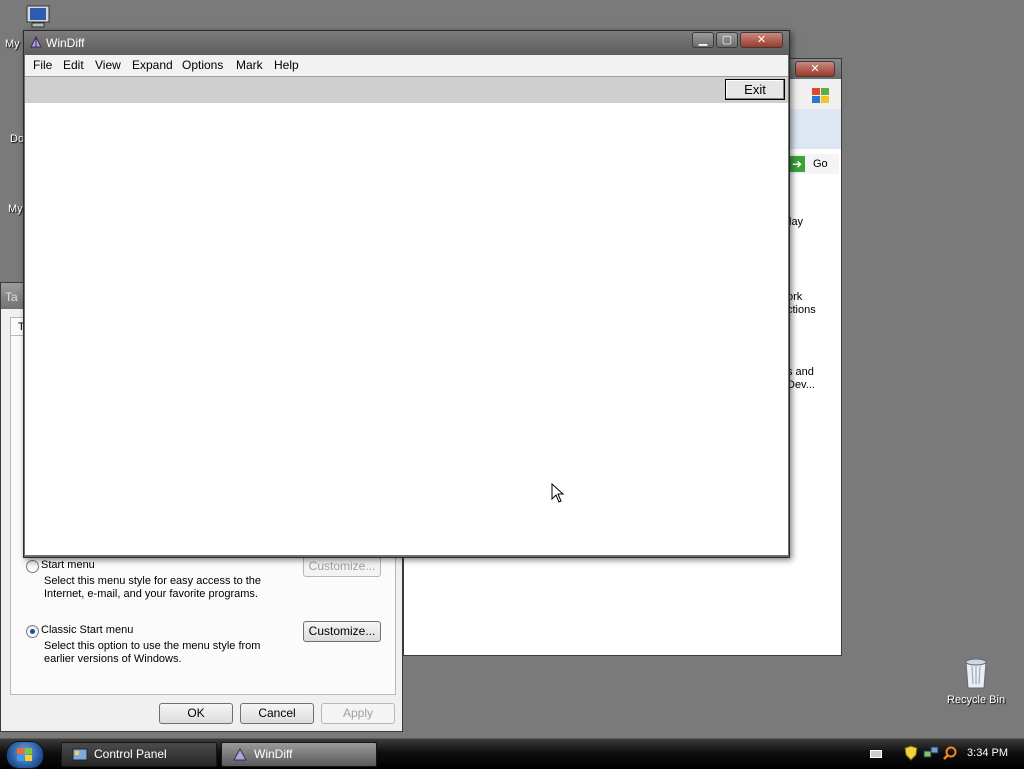  What do you see at coordinates (950, 753) in the screenshot?
I see `search-icon` at bounding box center [950, 753].